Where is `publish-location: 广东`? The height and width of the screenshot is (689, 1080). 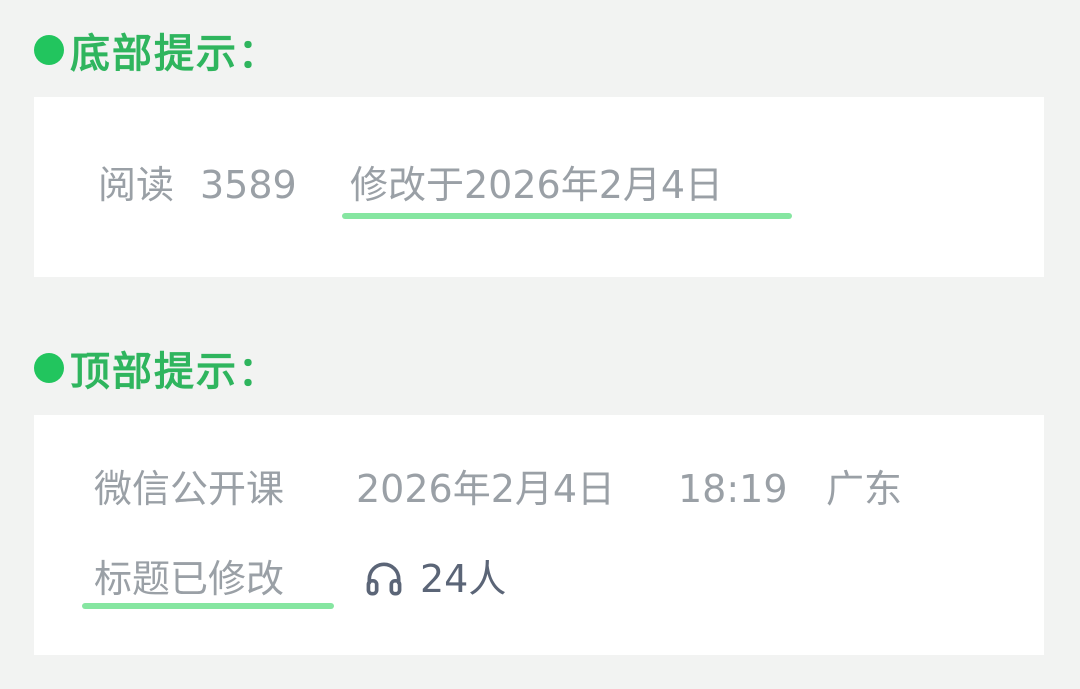
publish-location: 广东 is located at coordinates (864, 489).